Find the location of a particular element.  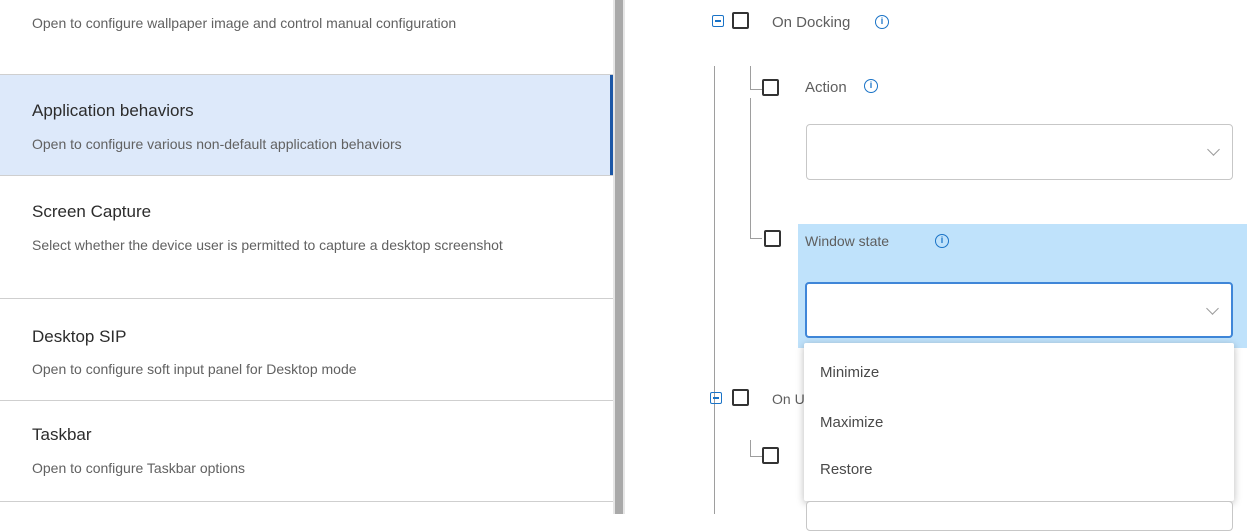

window-state-select is located at coordinates (1019, 310).